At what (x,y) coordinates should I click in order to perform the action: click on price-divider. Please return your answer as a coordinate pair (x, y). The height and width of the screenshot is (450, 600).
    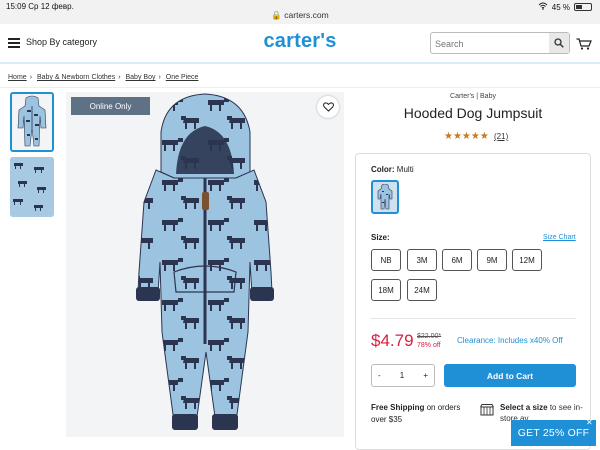
    Looking at the image, I should click on (473, 318).